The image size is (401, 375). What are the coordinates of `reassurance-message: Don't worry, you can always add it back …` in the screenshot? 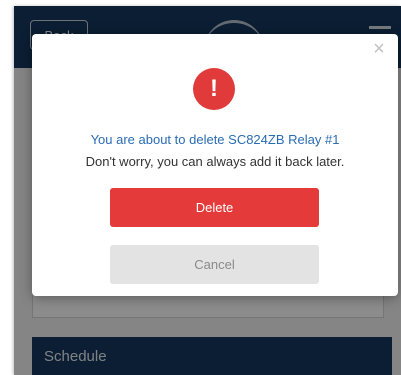 It's located at (215, 161).